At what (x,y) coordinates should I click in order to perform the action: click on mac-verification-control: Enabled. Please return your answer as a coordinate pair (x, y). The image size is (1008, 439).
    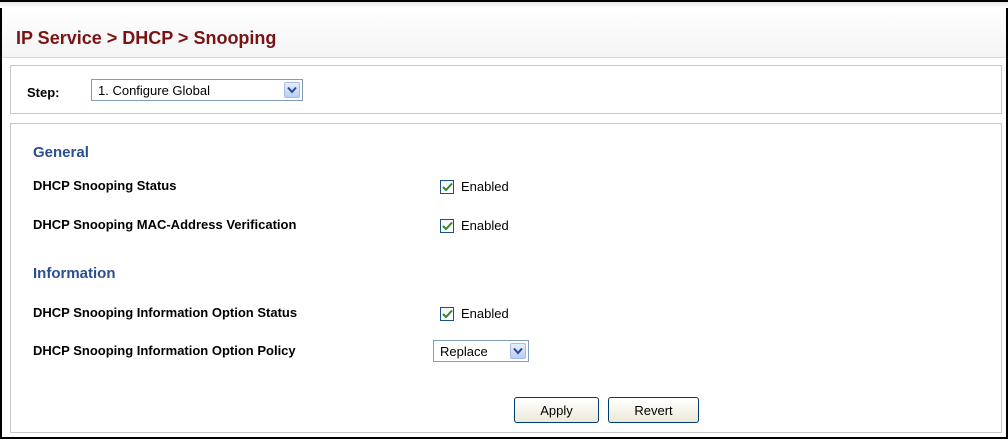
    Looking at the image, I should click on (474, 225).